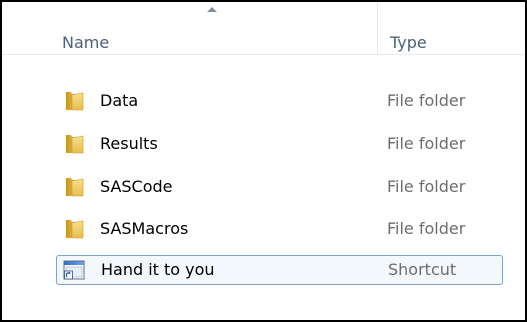 This screenshot has height=322, width=527. Describe the element at coordinates (129, 143) in the screenshot. I see `file-name: Results` at that location.